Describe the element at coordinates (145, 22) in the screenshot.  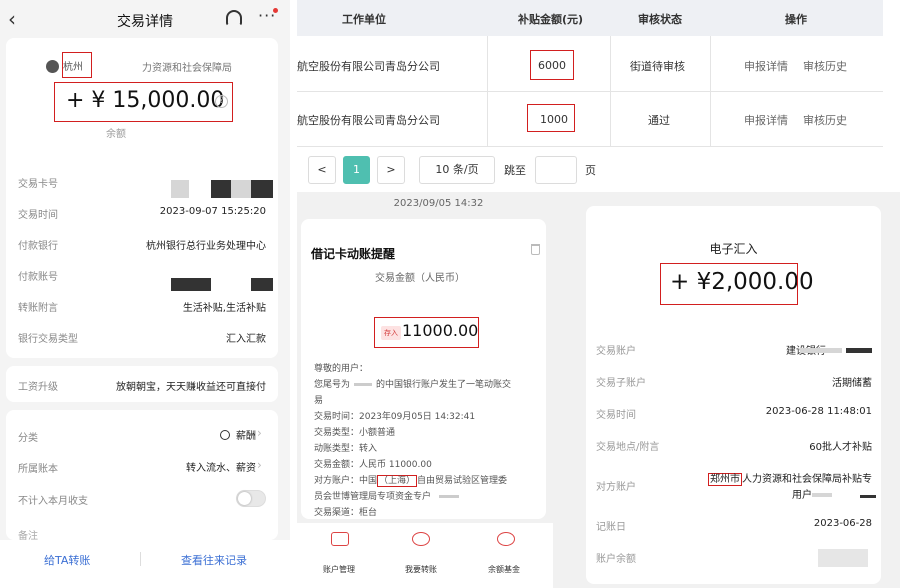
I see `page-title: 交易详情` at that location.